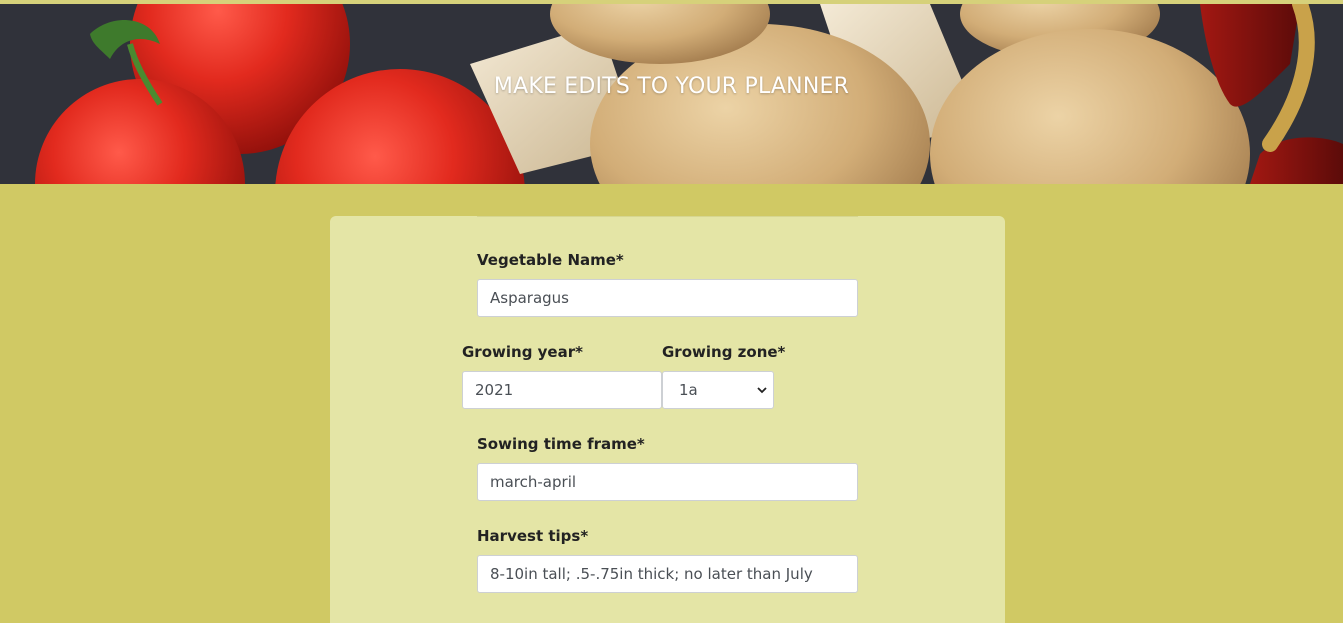 This screenshot has height=623, width=1343. Describe the element at coordinates (533, 536) in the screenshot. I see `harvest-tips-label: Harvest tips*` at that location.